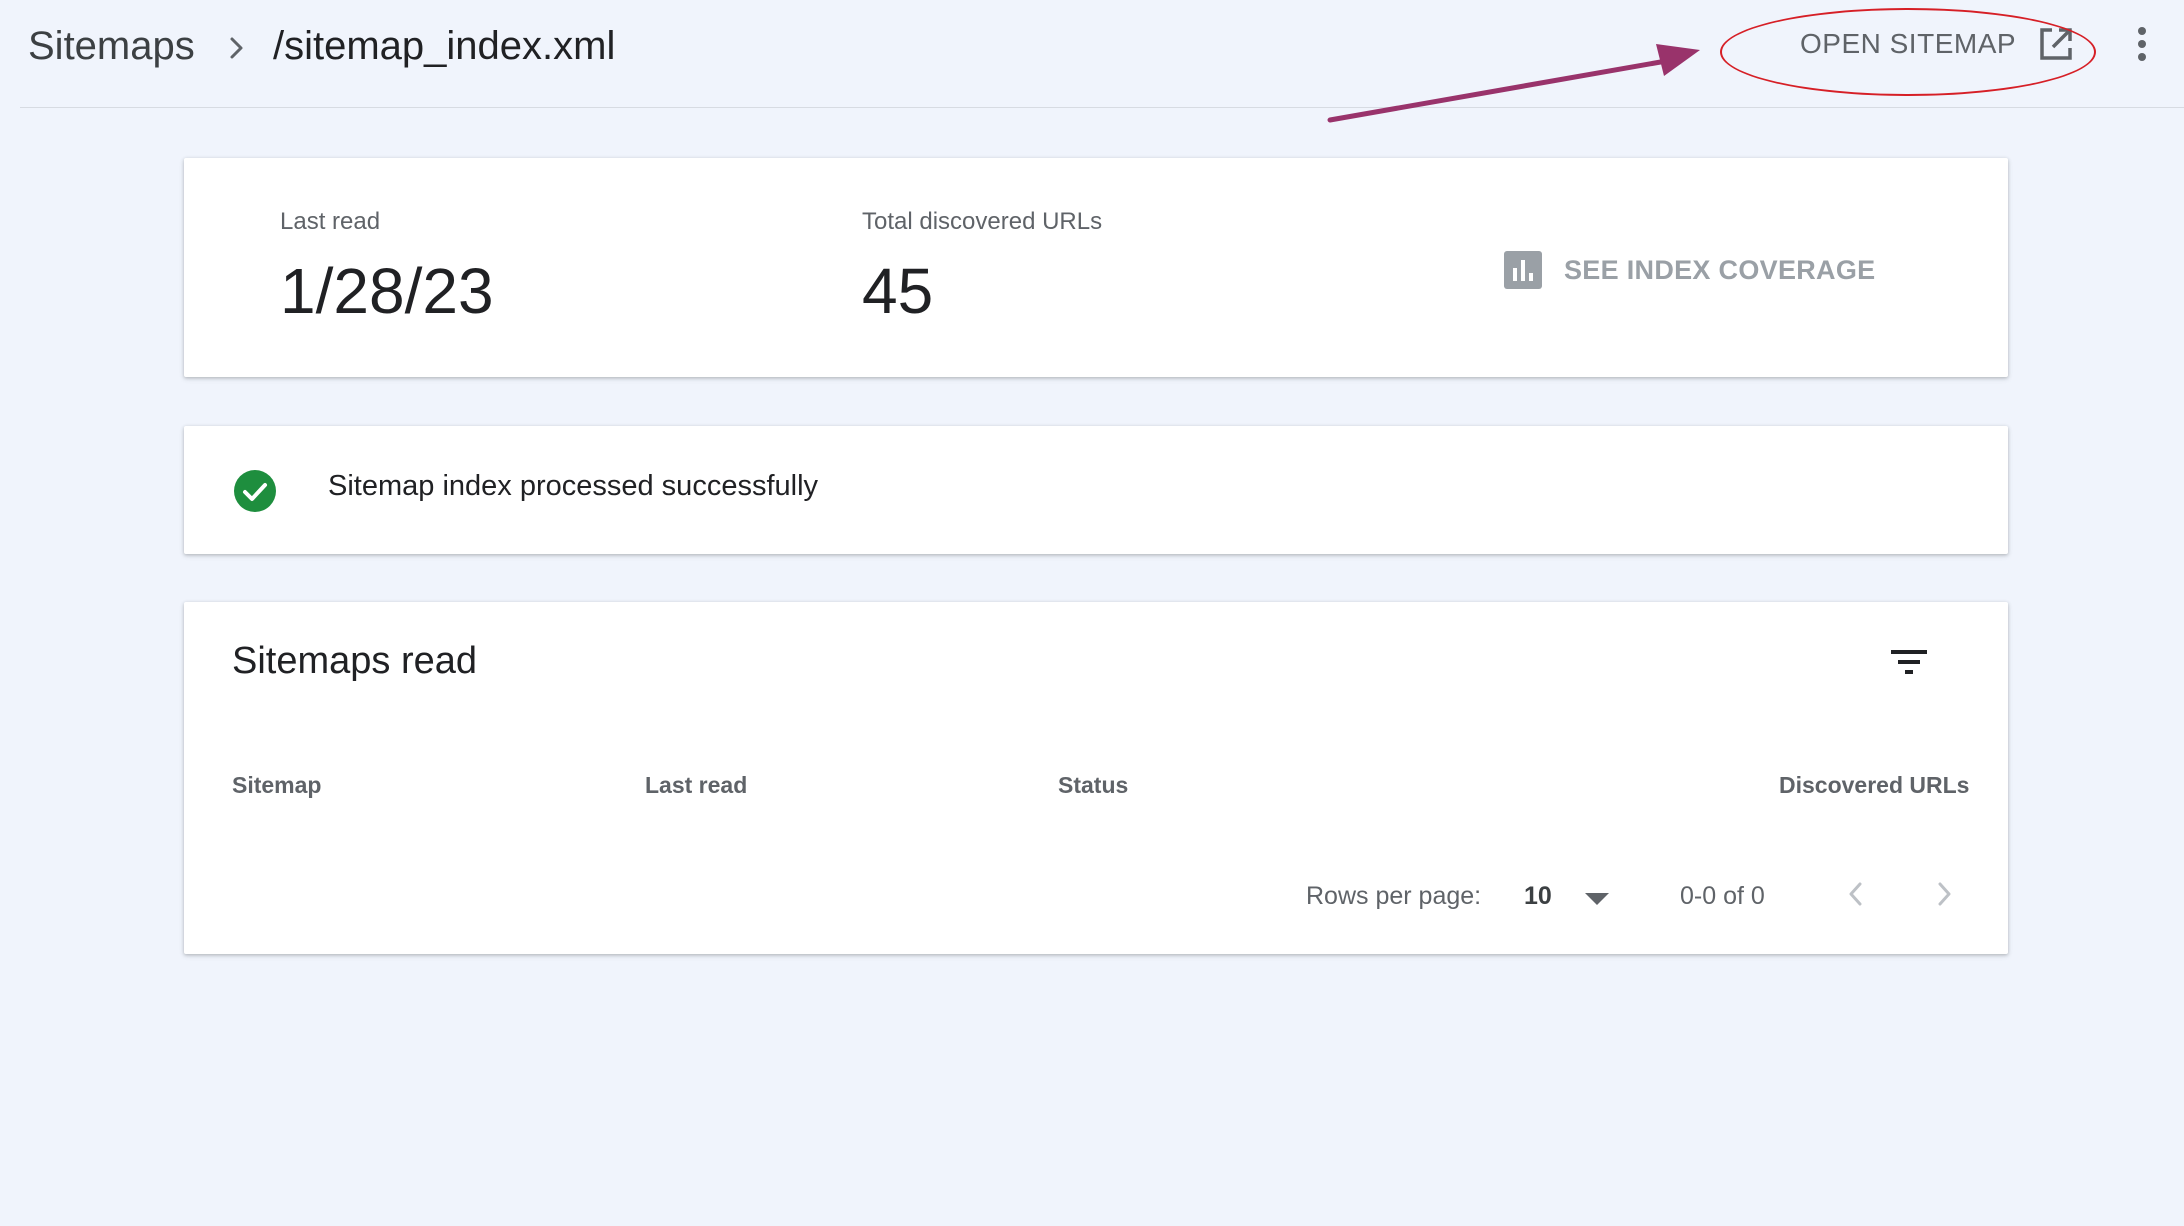 The height and width of the screenshot is (1226, 2184). I want to click on breadcrumb-root-link: Sitemaps, so click(111, 46).